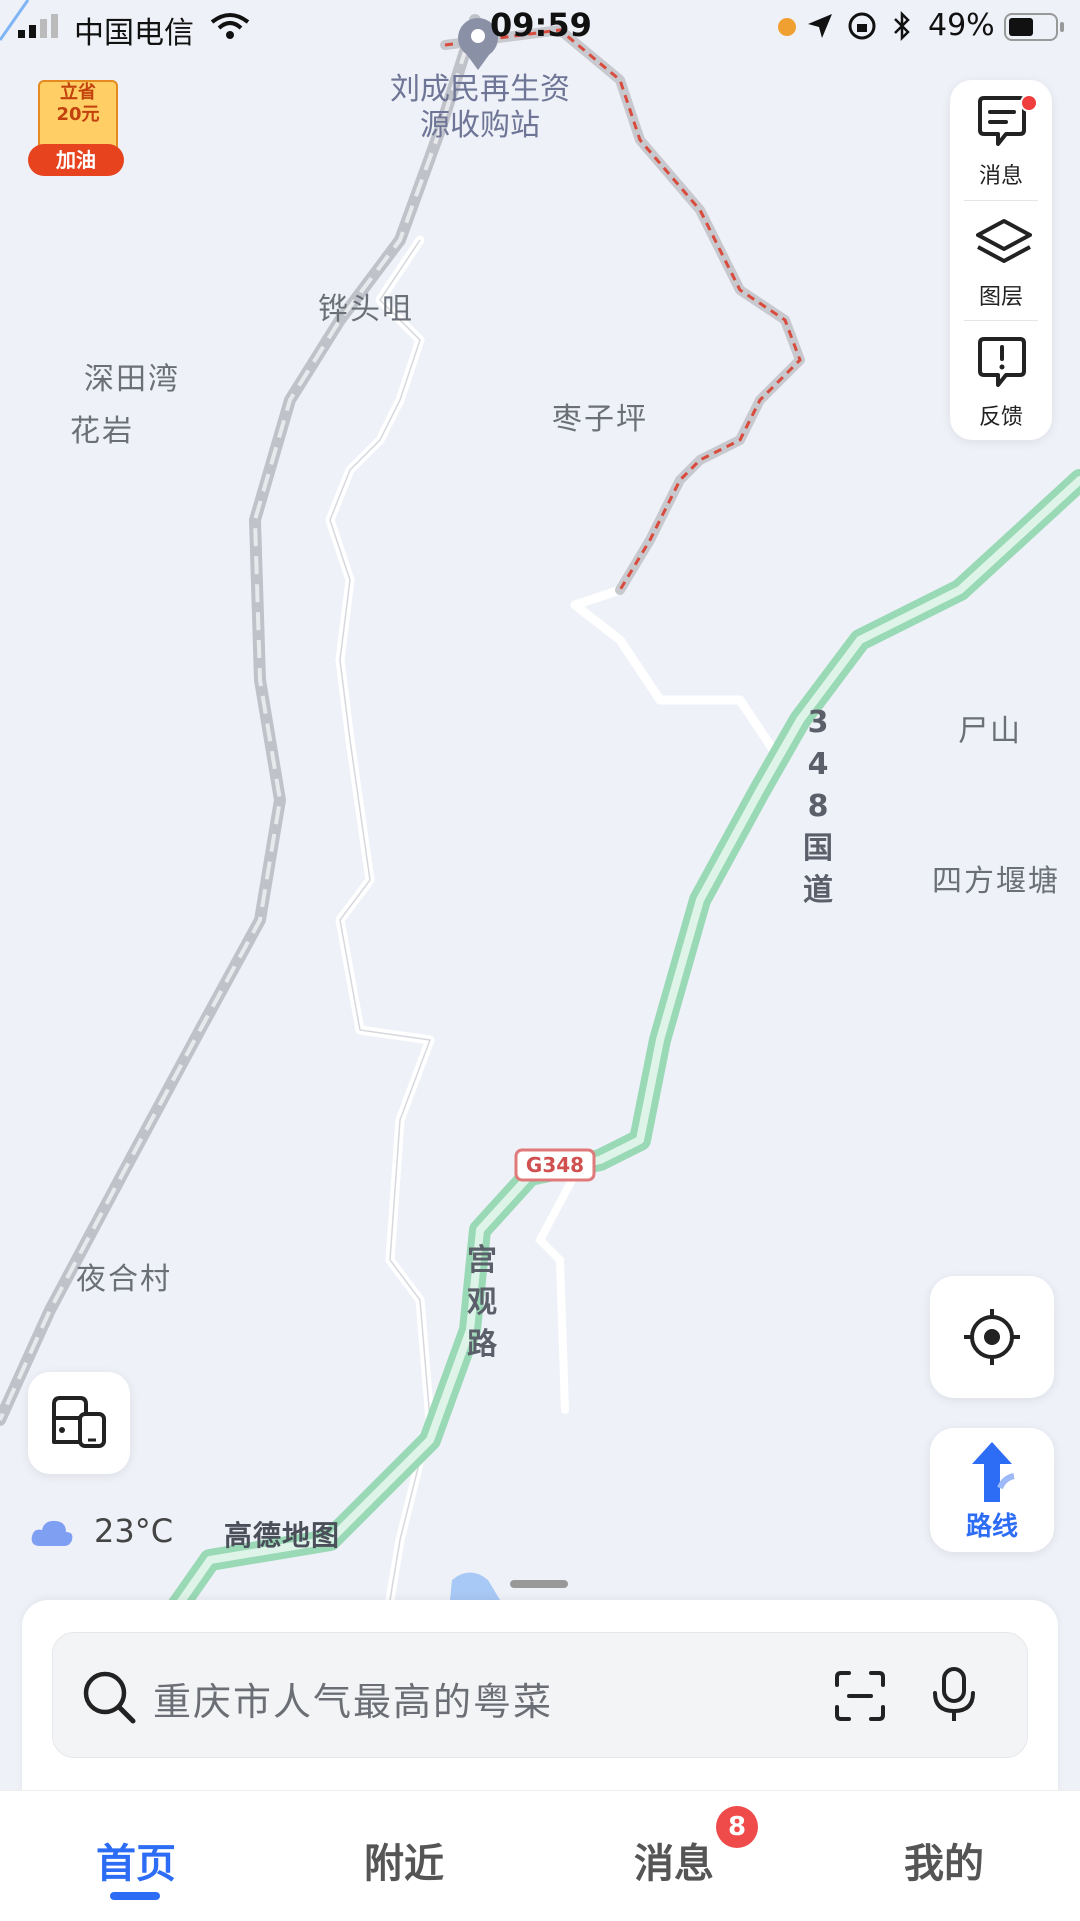  I want to click on messages-label: 消息, so click(1000, 176).